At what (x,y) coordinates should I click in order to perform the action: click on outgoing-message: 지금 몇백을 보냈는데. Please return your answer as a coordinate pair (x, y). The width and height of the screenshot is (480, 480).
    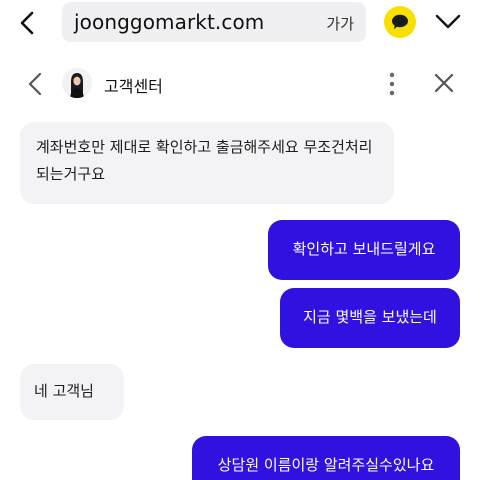
    Looking at the image, I should click on (370, 318).